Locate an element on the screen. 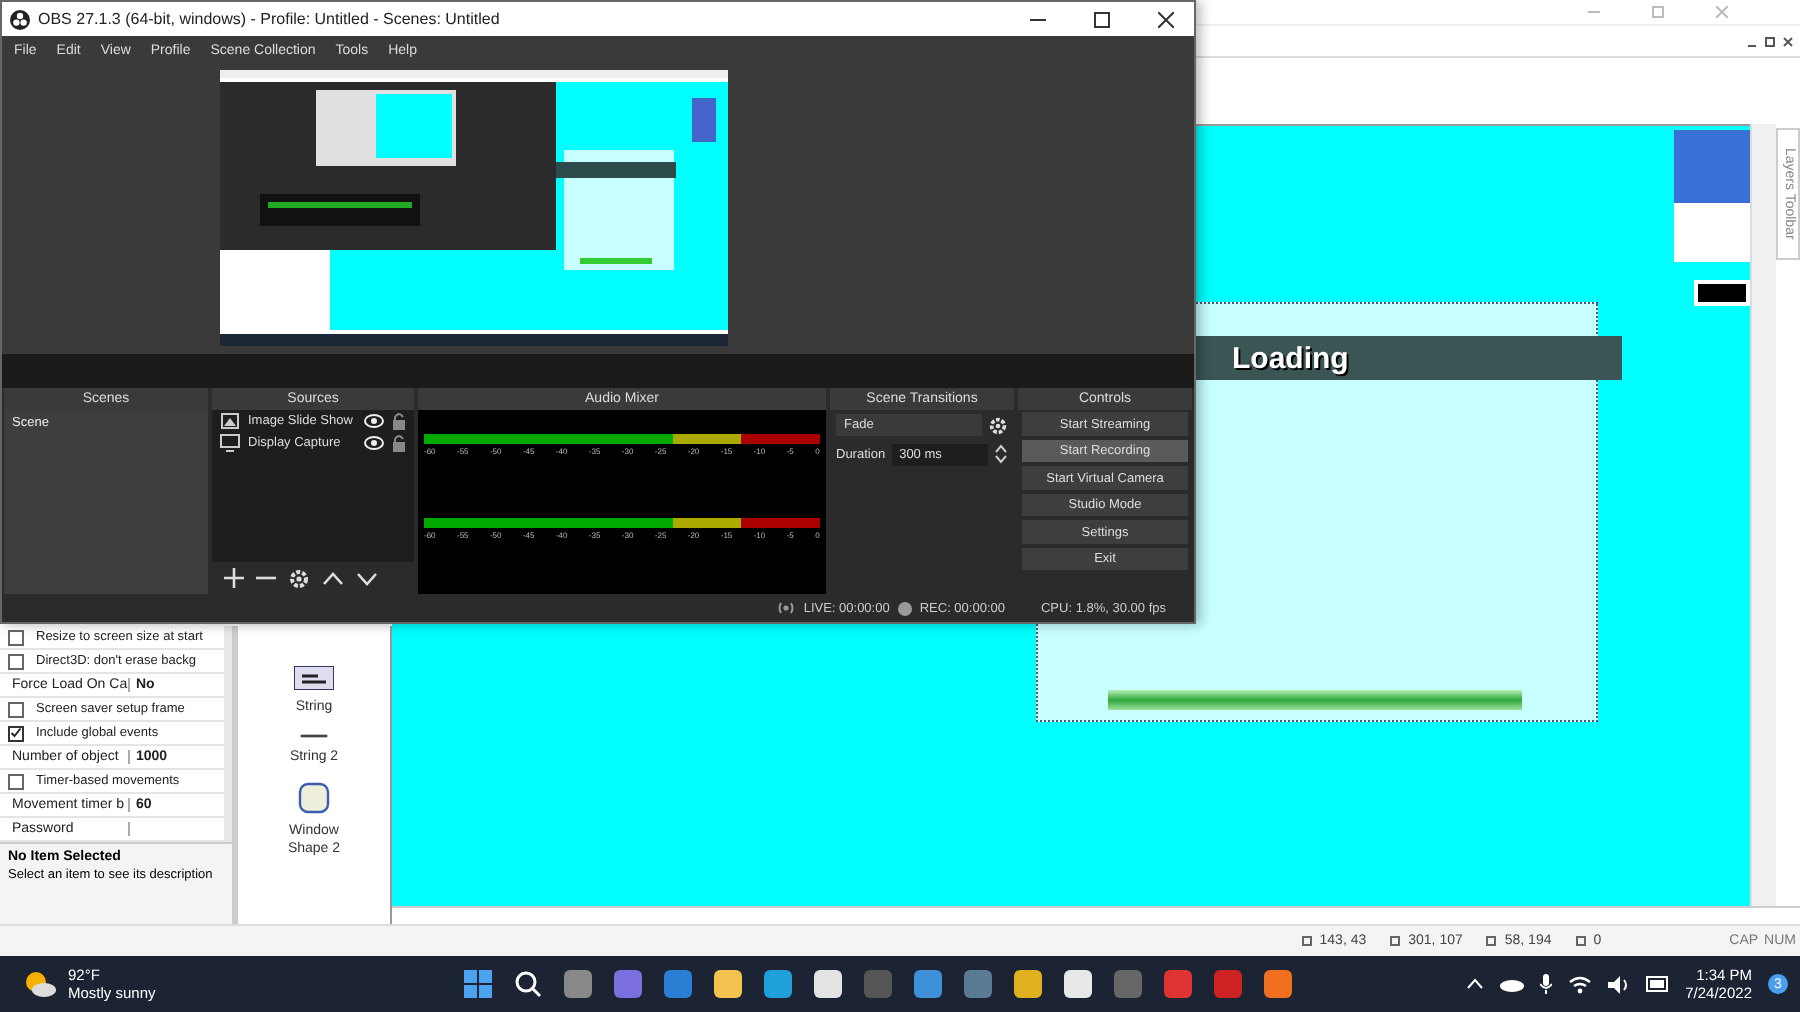 The height and width of the screenshot is (1012, 1800). cloud-icon is located at coordinates (1511, 984).